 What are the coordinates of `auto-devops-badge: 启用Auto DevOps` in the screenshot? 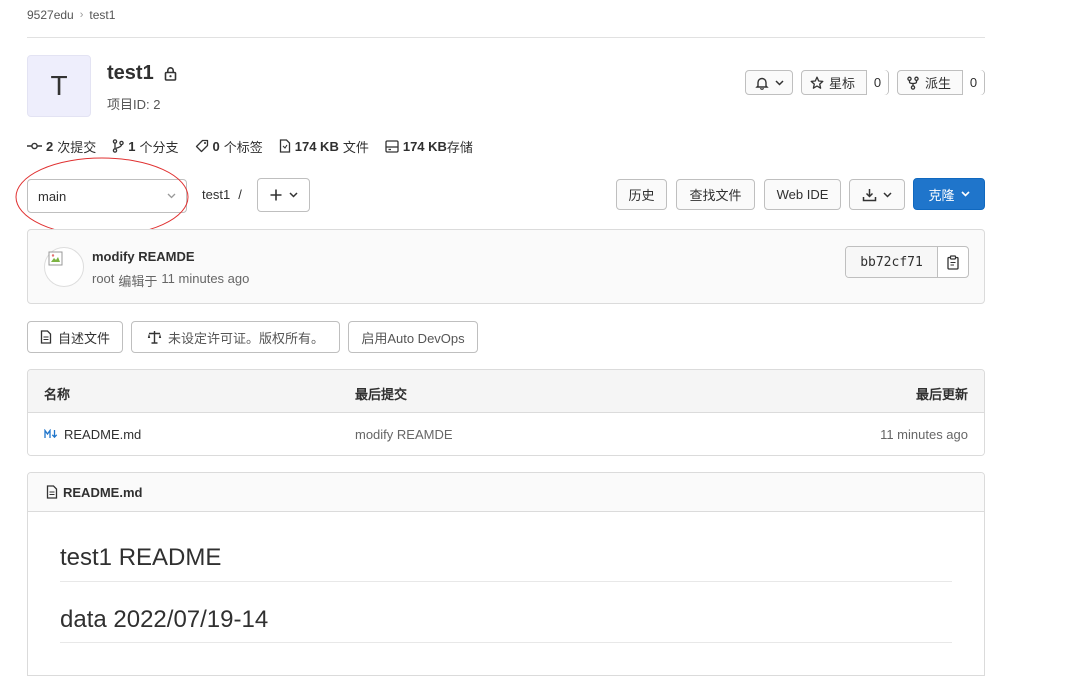 It's located at (413, 337).